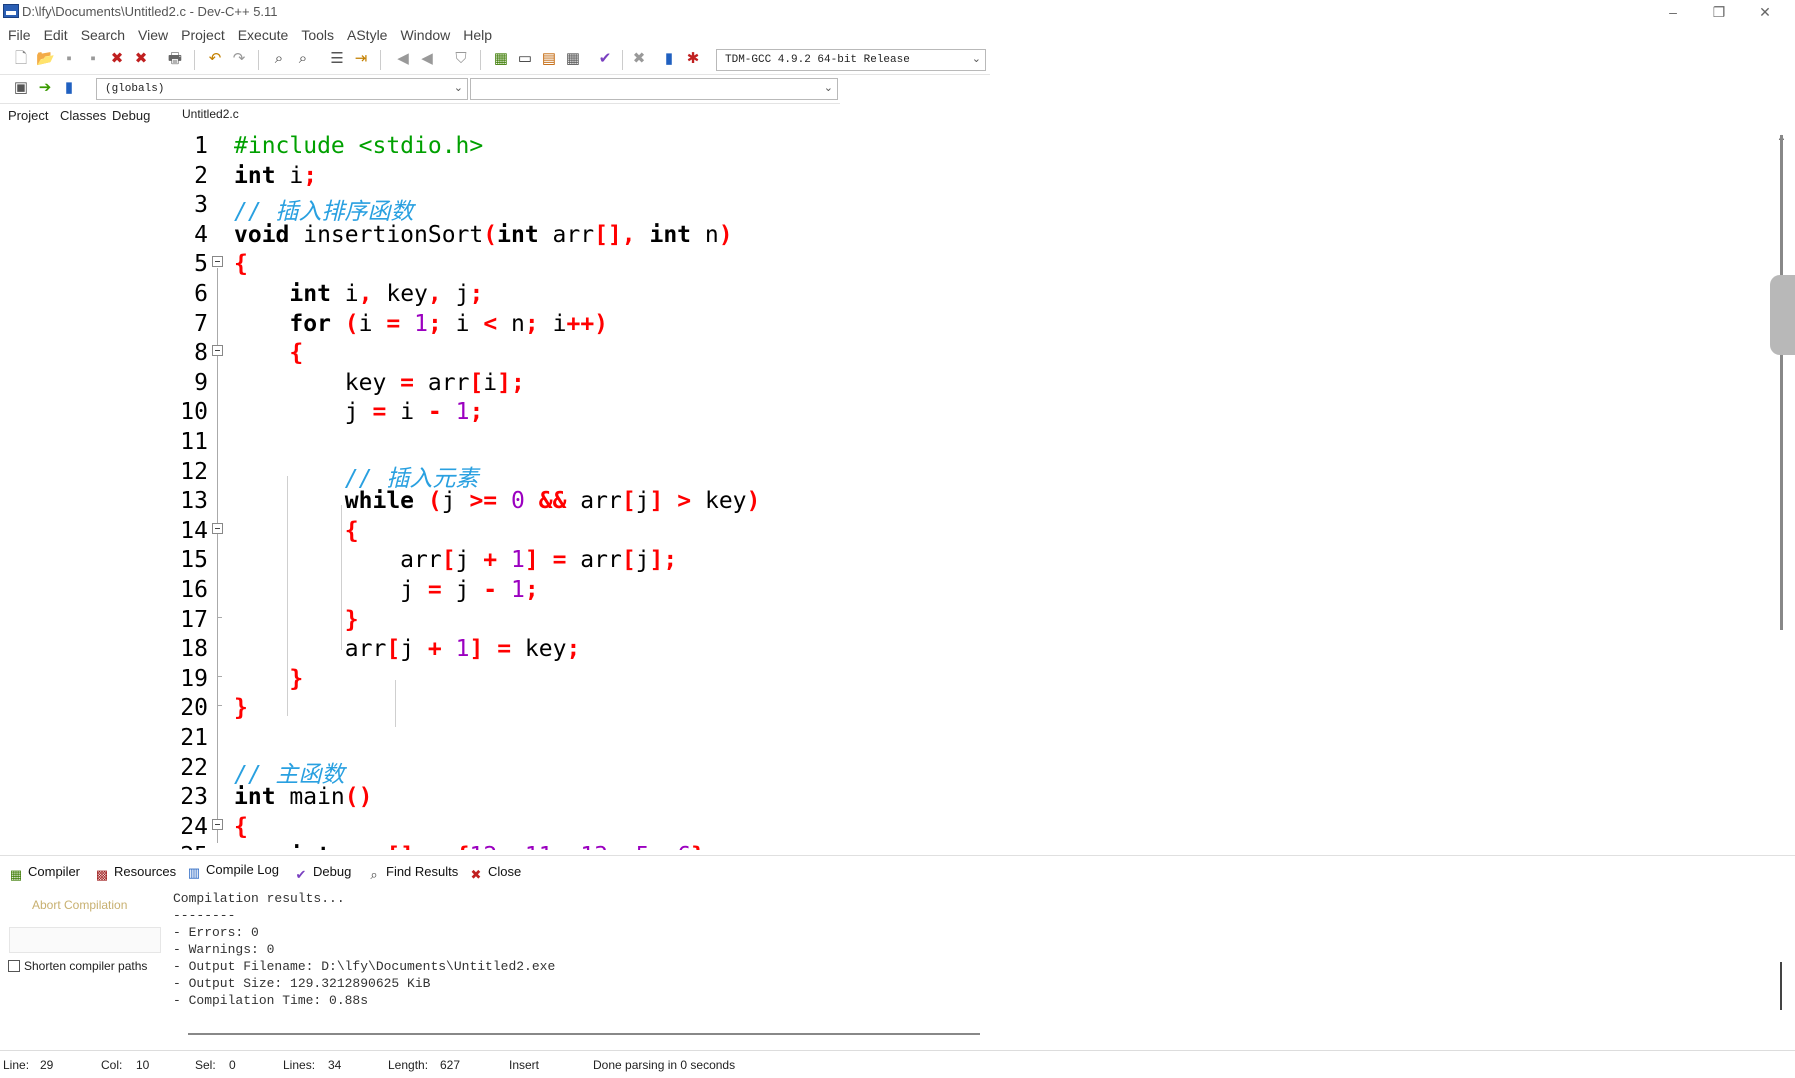  What do you see at coordinates (367, 35) in the screenshot?
I see `menu-astyle: AStyle` at bounding box center [367, 35].